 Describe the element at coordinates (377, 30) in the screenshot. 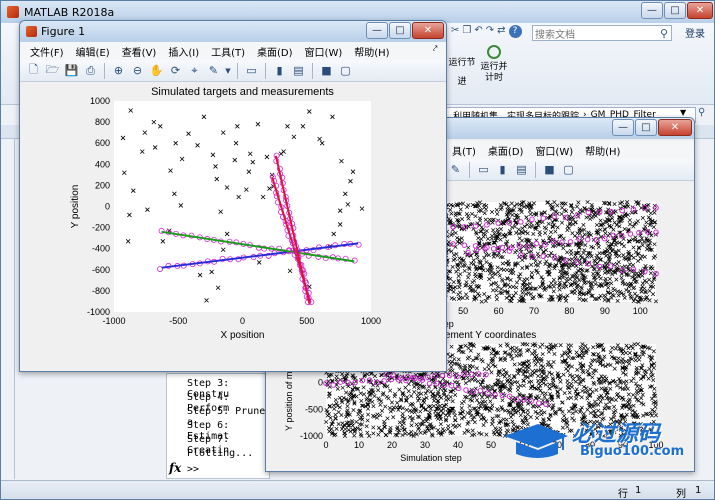

I see `figure1-minimize-button: —` at that location.